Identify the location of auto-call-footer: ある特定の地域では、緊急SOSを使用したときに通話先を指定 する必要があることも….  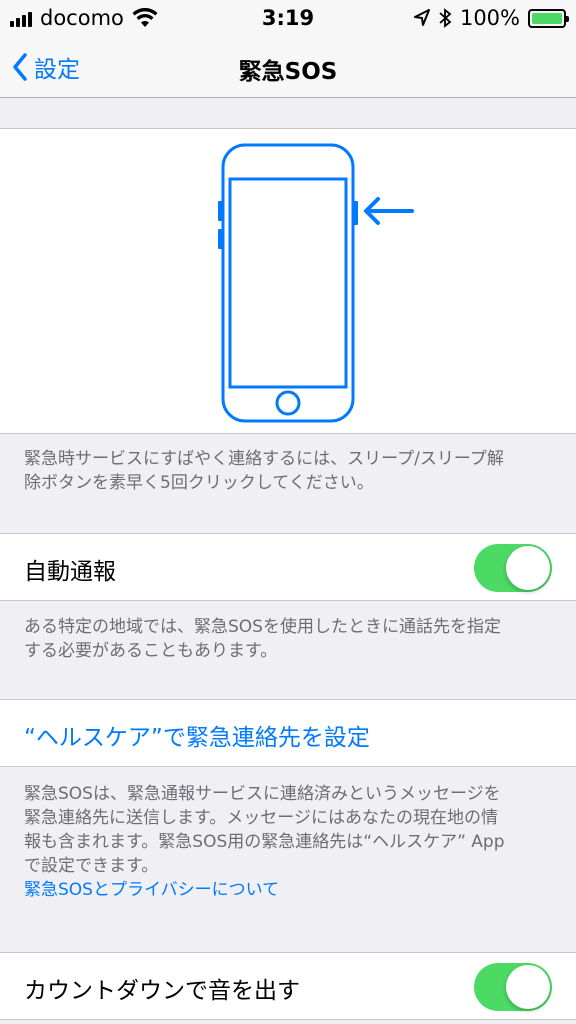
(289, 639).